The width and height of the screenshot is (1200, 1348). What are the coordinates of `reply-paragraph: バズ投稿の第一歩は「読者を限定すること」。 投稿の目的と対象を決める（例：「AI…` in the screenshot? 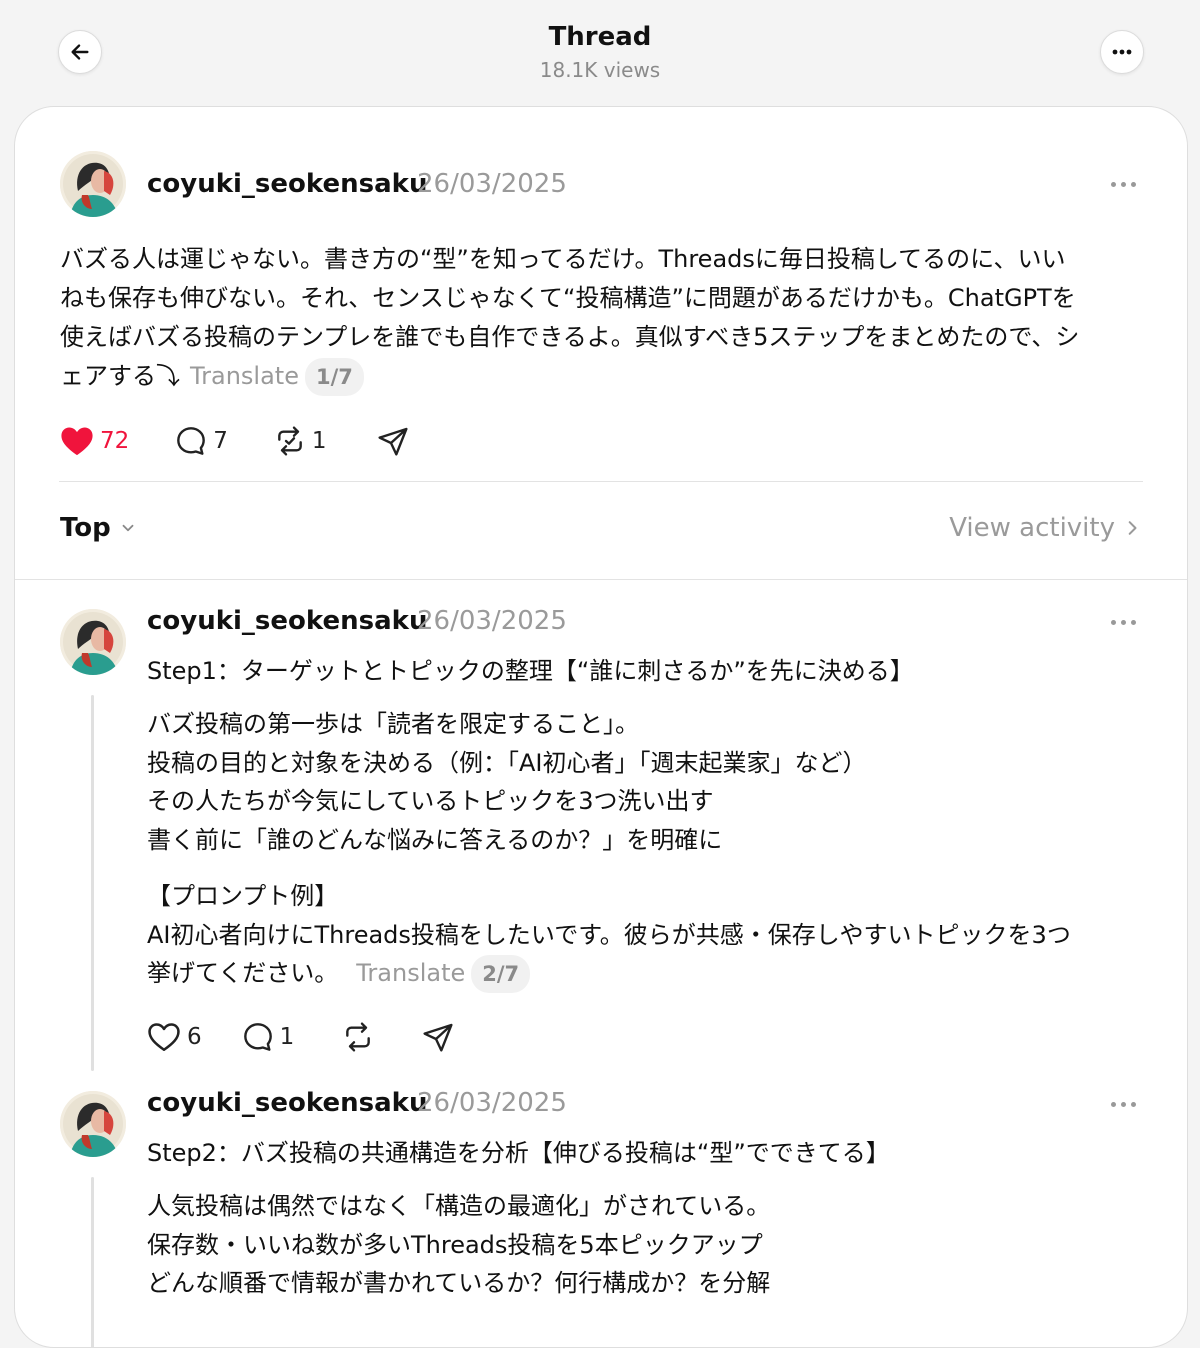 It's located at (507, 782).